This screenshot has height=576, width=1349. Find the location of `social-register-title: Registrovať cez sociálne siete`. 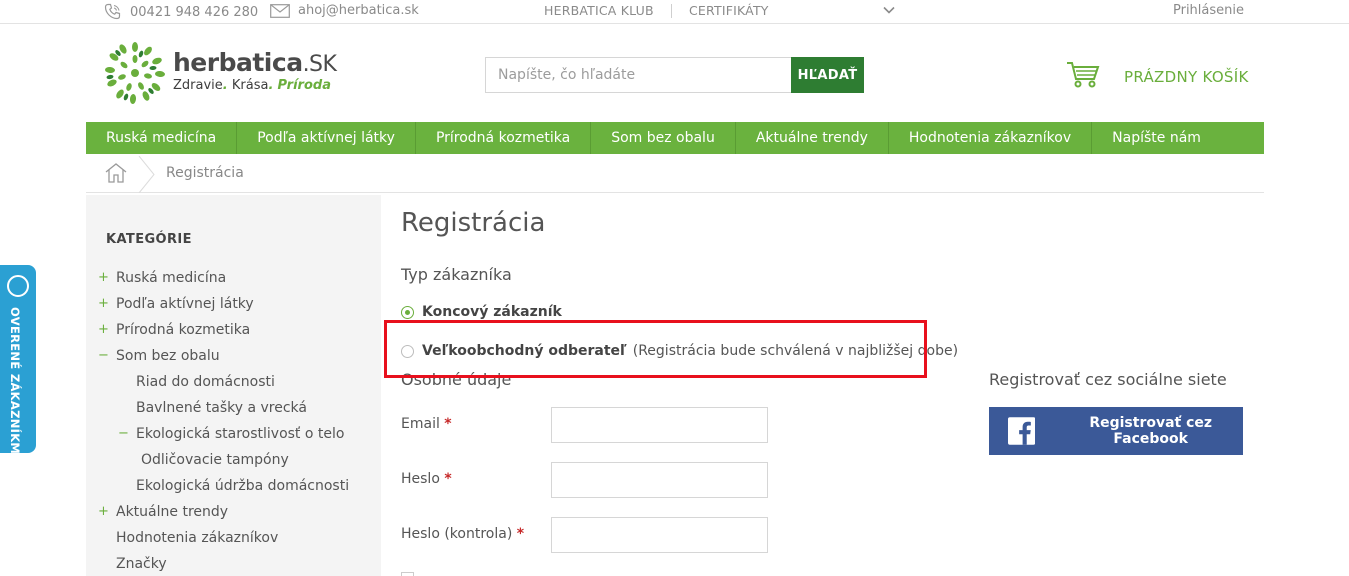

social-register-title: Registrovať cez sociálne siete is located at coordinates (1108, 379).